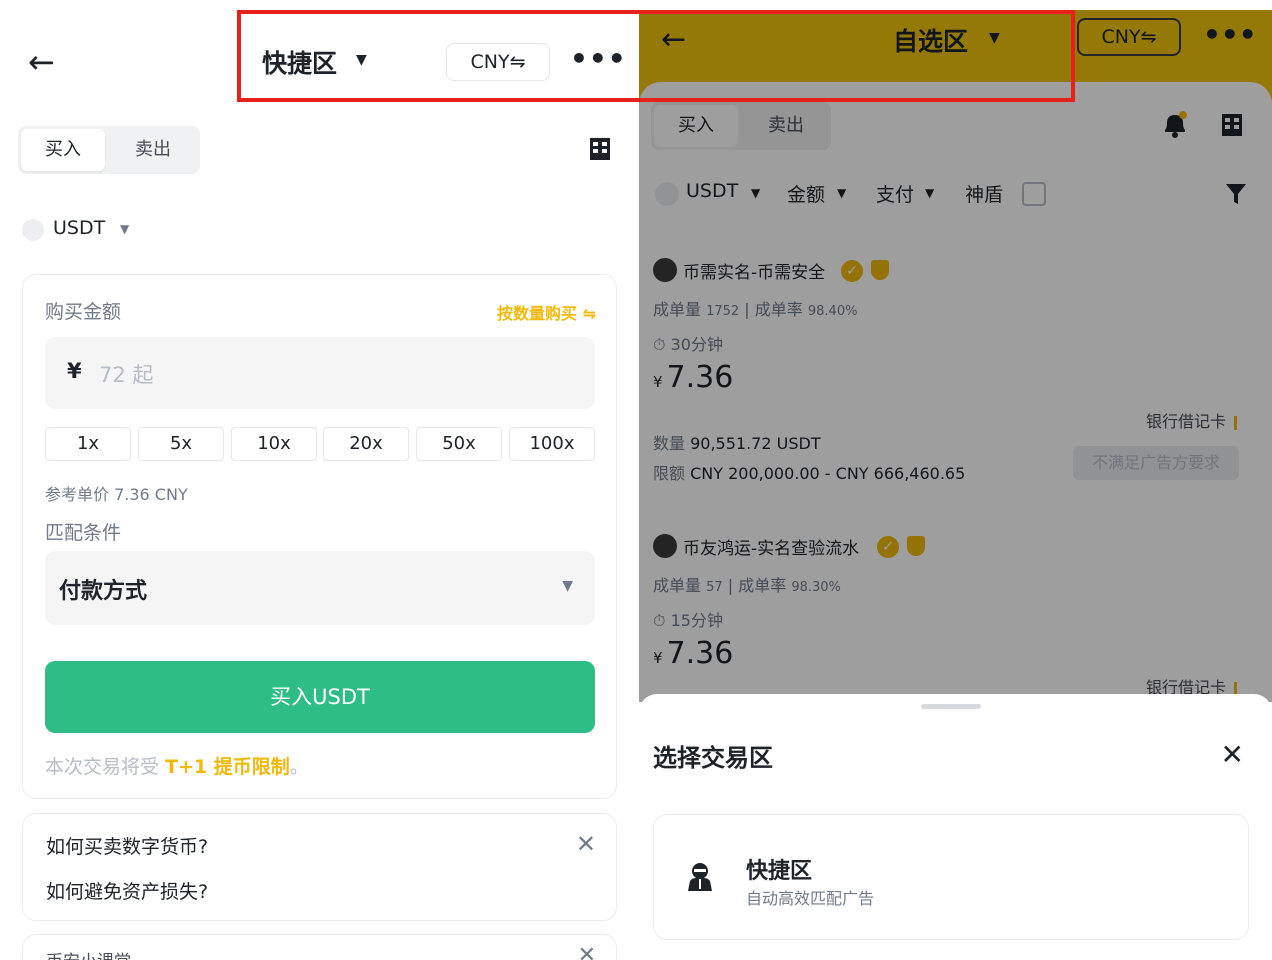  I want to click on zone-option-subtitle: 自动高效匹配广告, so click(810, 898).